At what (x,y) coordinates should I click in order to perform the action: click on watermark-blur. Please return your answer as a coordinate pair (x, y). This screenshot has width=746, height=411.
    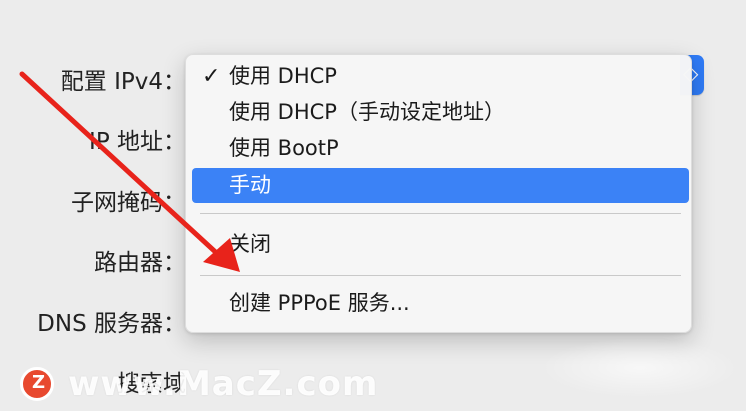
    Looking at the image, I should click on (640, 368).